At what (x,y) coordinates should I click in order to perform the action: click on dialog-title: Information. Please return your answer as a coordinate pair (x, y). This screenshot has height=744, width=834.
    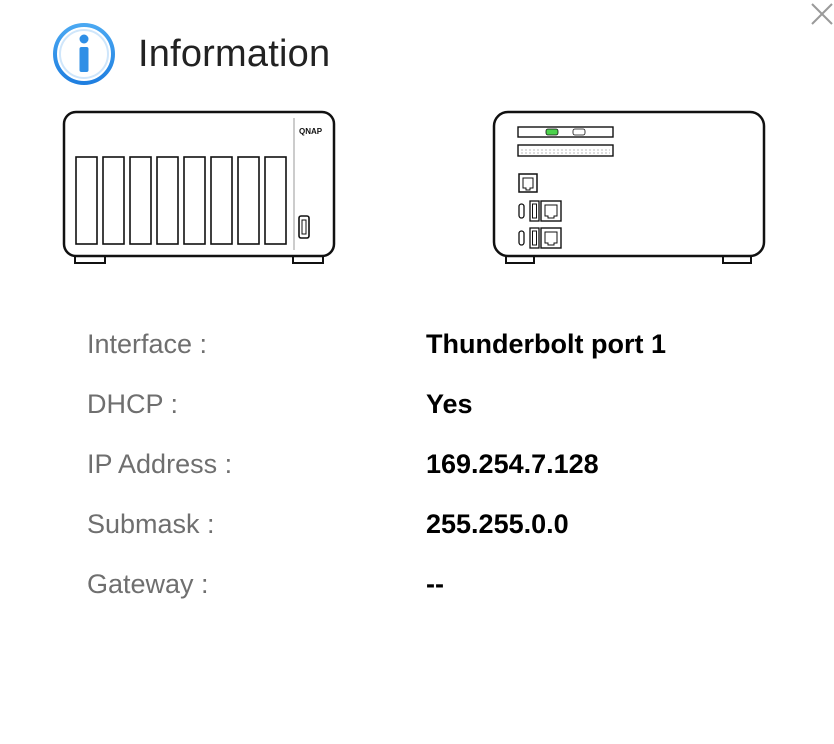
    Looking at the image, I should click on (234, 53).